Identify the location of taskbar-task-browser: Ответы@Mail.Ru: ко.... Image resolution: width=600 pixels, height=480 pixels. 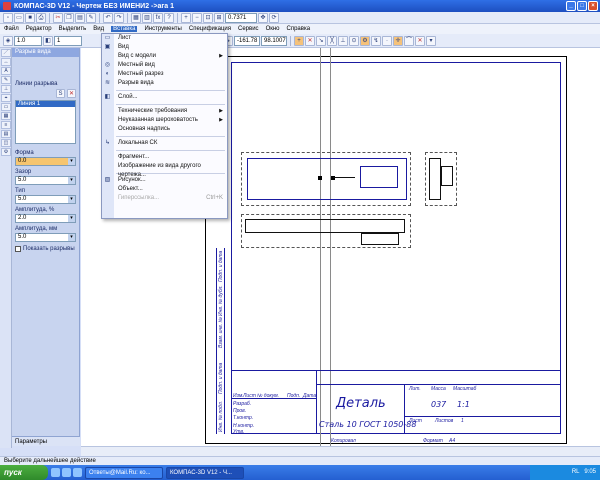
(124, 472).